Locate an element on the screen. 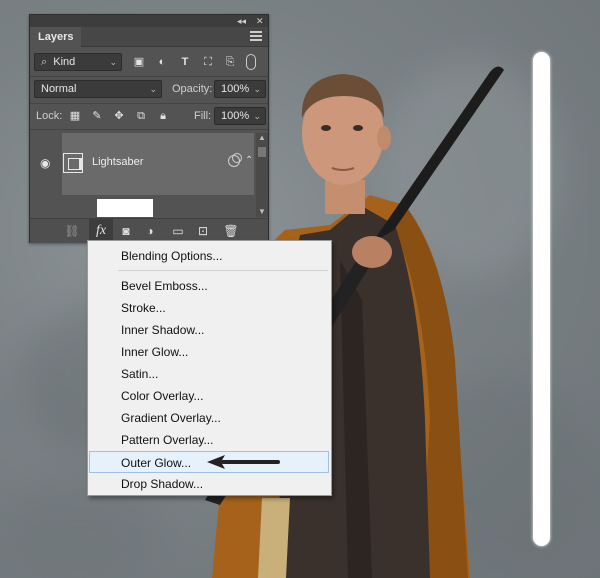 Image resolution: width=600 pixels, height=578 pixels. neck is located at coordinates (345, 197).